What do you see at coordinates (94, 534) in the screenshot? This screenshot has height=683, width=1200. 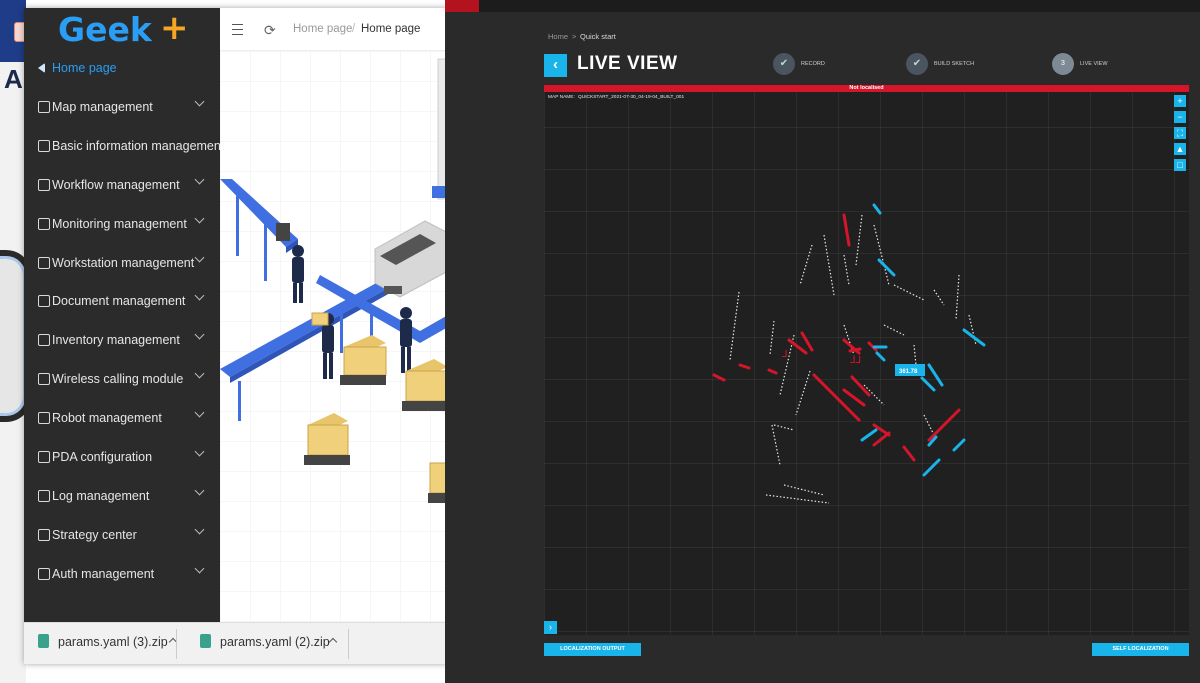 I see `sidebar-item-label: Strategy center` at bounding box center [94, 534].